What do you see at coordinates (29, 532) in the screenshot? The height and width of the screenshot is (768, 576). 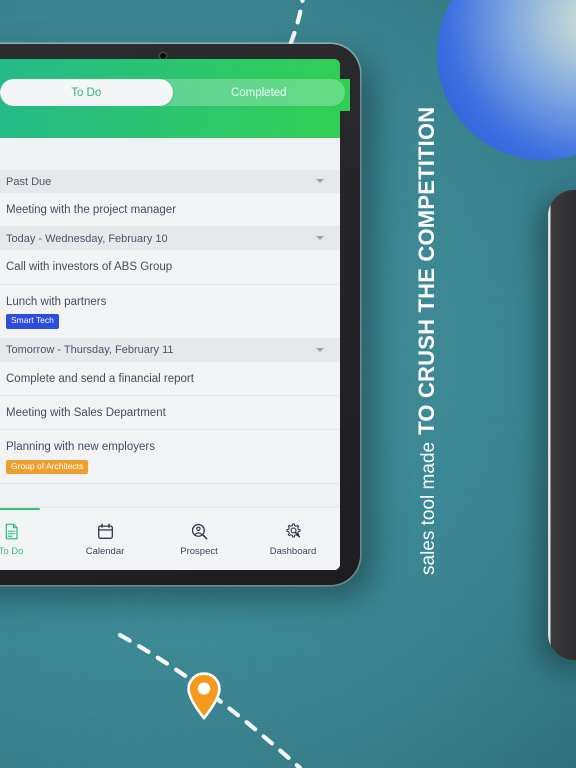 I see `nav-item-todo: To Do` at bounding box center [29, 532].